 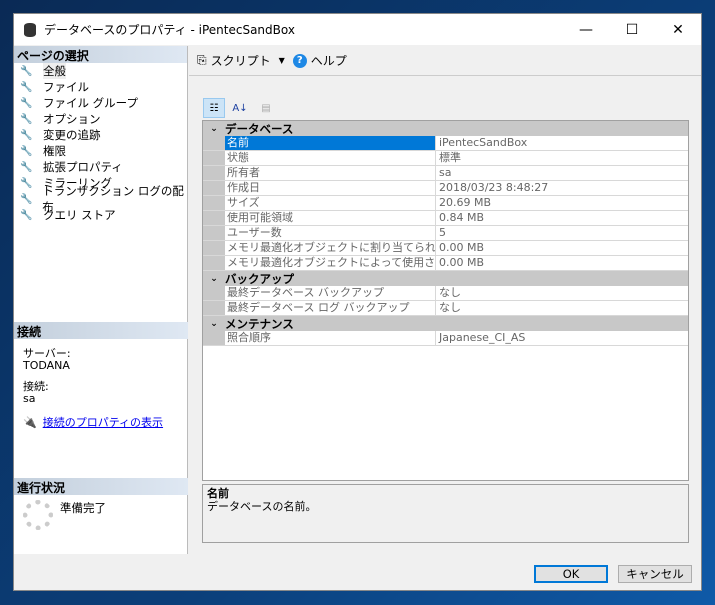 I want to click on property-value: 20.69 MB, so click(x=465, y=202).